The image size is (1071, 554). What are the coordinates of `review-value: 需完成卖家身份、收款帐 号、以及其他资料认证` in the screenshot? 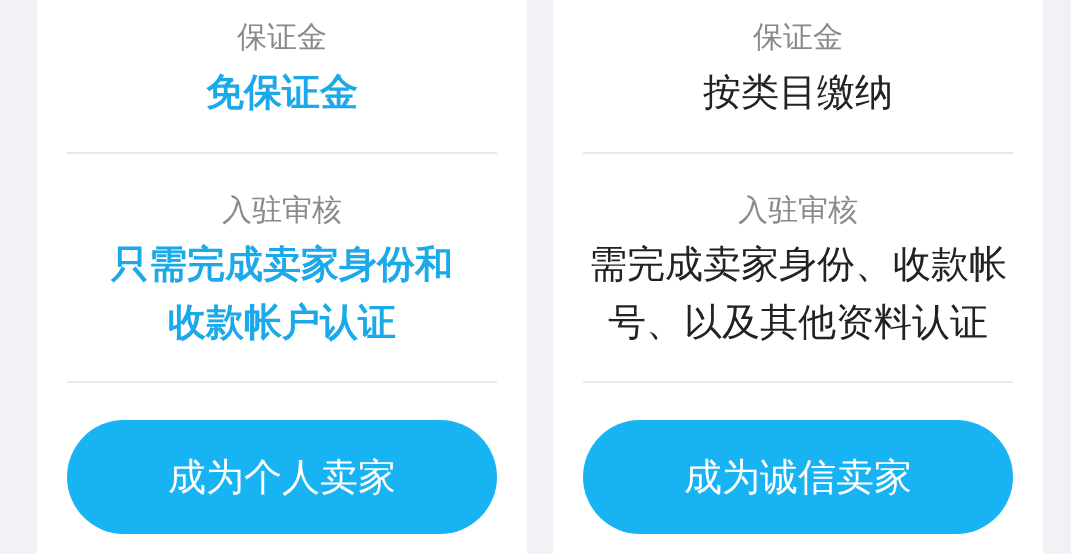 It's located at (798, 293).